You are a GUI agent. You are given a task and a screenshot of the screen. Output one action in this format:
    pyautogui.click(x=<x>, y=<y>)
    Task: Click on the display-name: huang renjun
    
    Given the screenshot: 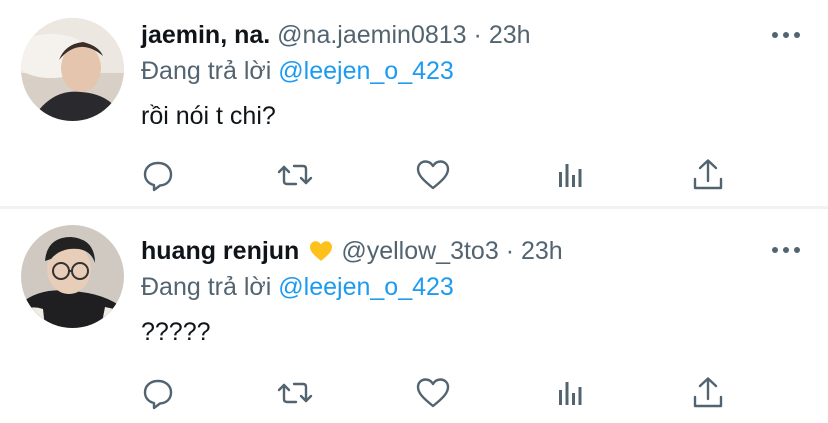 What is the action you would take?
    pyautogui.click(x=220, y=251)
    